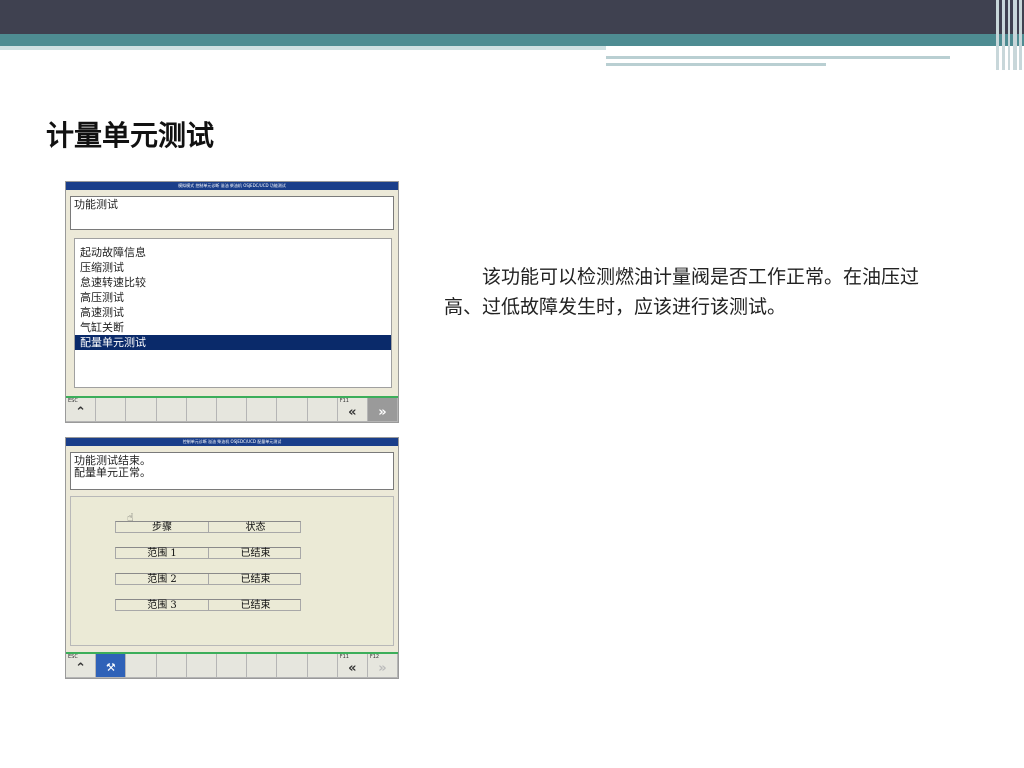 Image resolution: width=1024 pixels, height=768 pixels. Describe the element at coordinates (162, 553) in the screenshot. I see `table-cell-step: 范围 1` at that location.